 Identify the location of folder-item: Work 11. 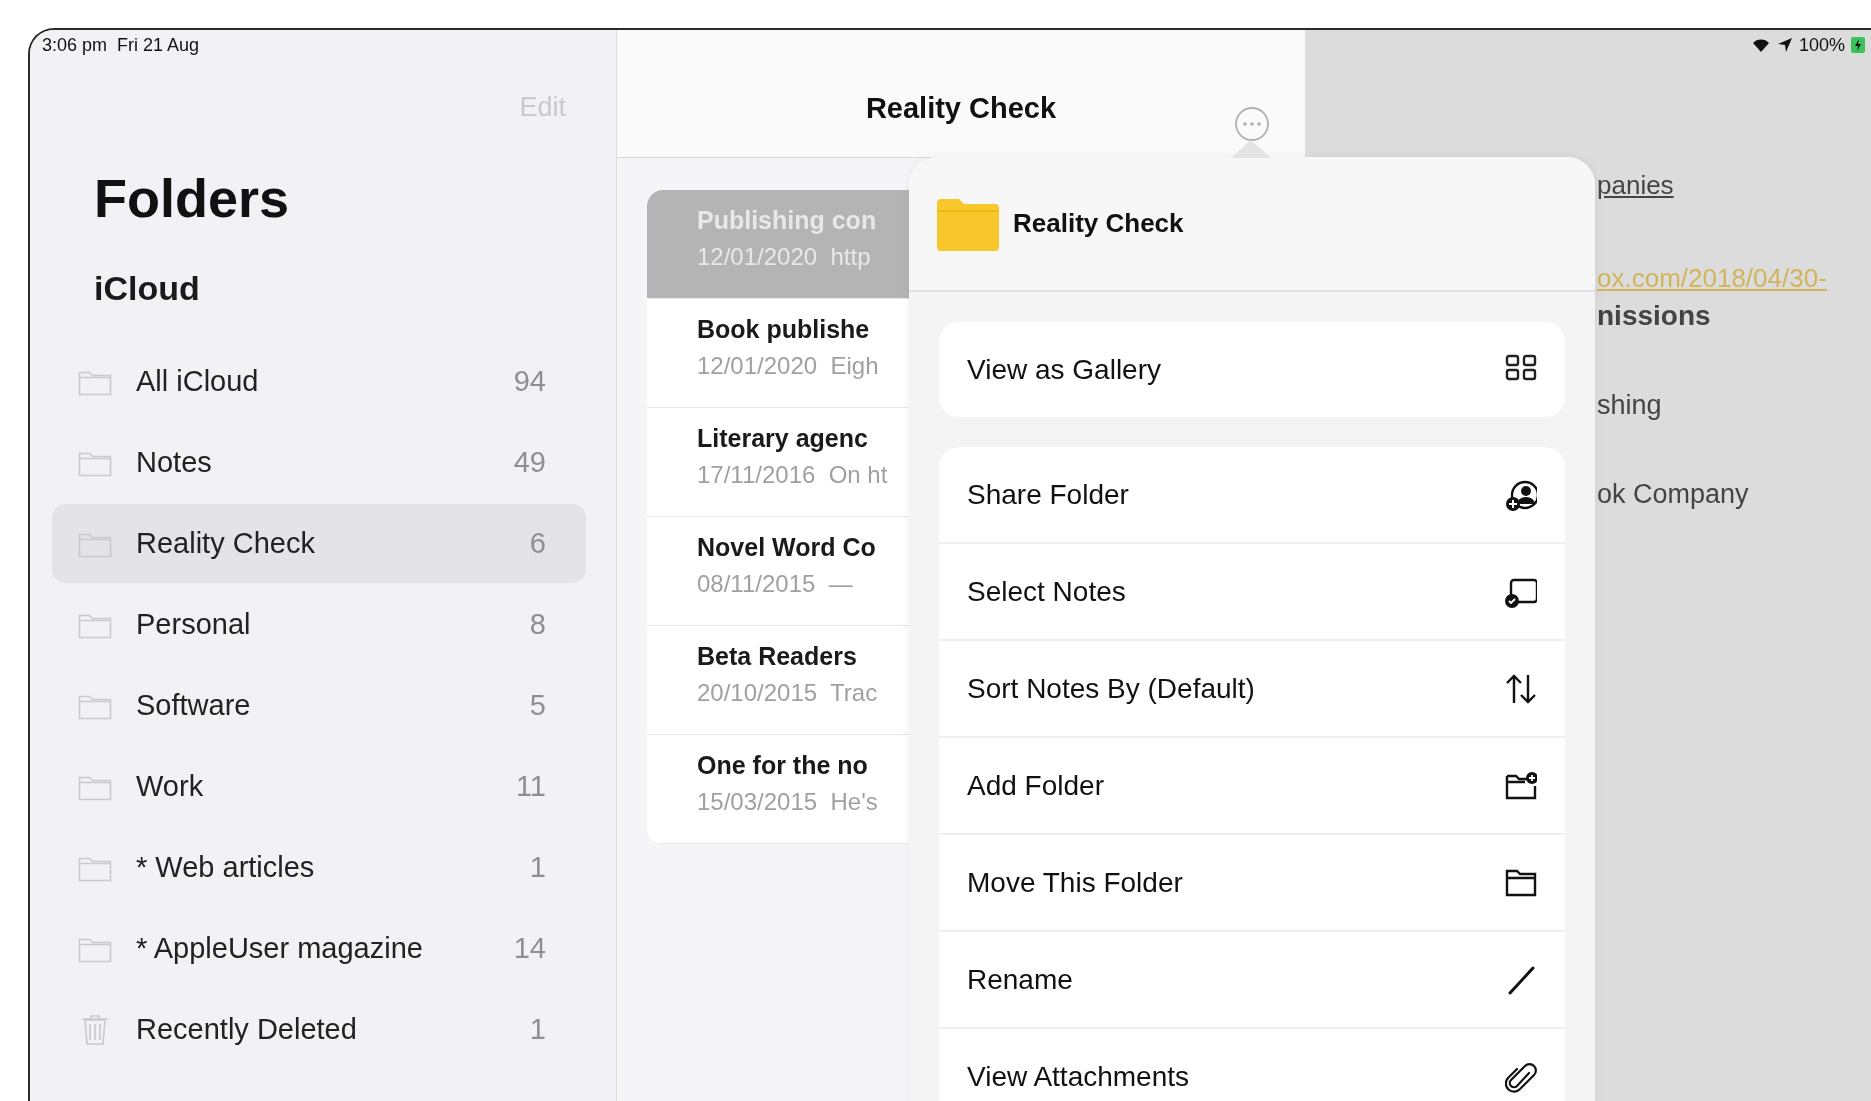
(319, 786).